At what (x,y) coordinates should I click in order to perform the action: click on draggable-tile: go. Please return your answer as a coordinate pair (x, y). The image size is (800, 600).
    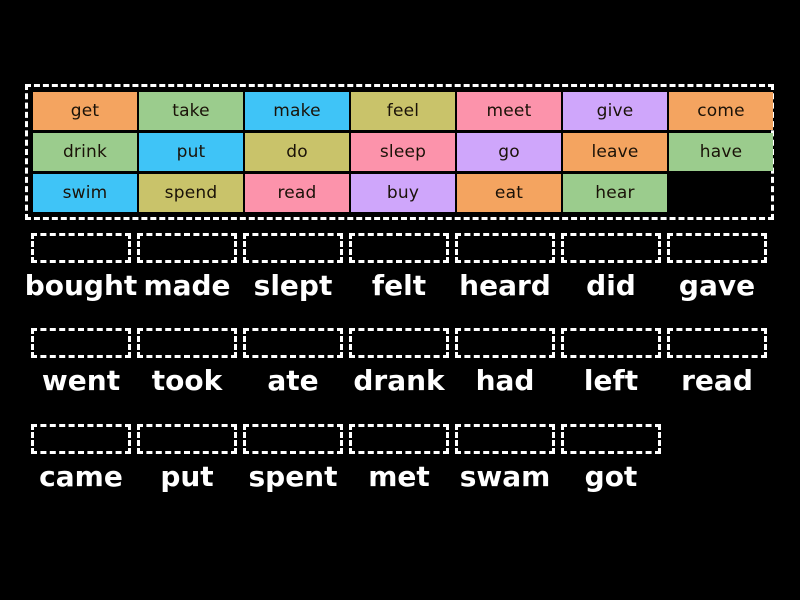
    Looking at the image, I should click on (509, 152).